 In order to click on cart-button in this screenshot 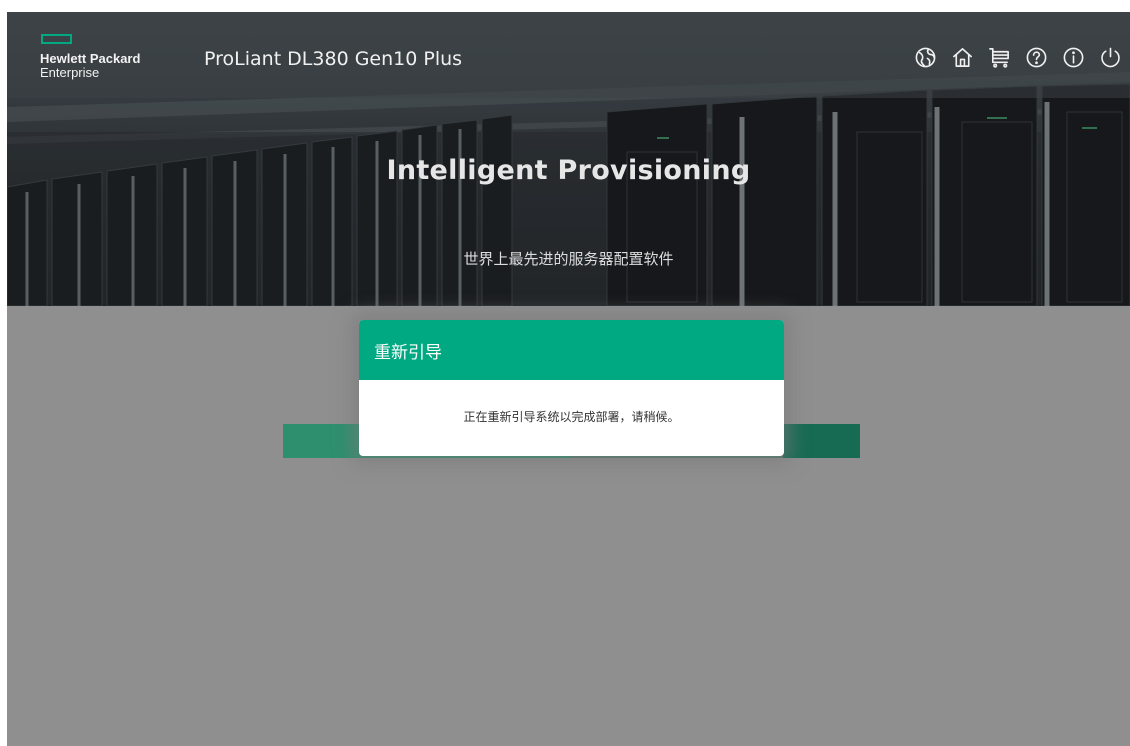, I will do `click(999, 57)`.